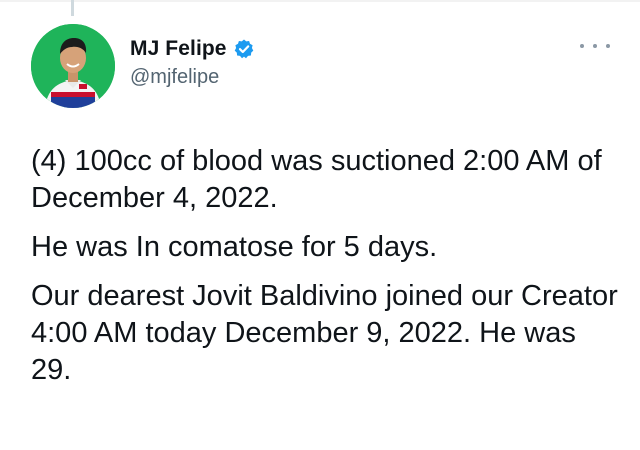  I want to click on avatar-photo-icon, so click(73, 66).